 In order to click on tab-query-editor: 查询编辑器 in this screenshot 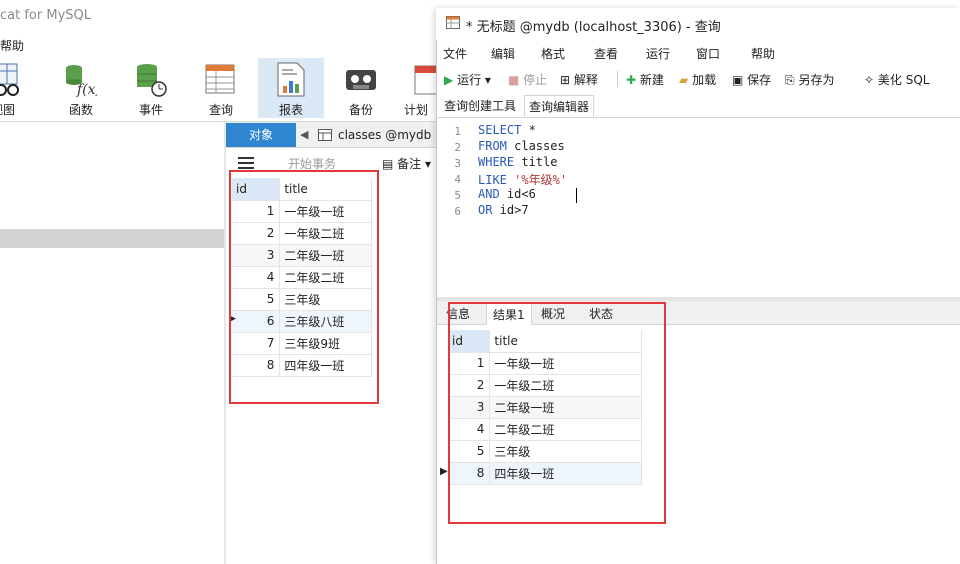, I will do `click(559, 106)`.